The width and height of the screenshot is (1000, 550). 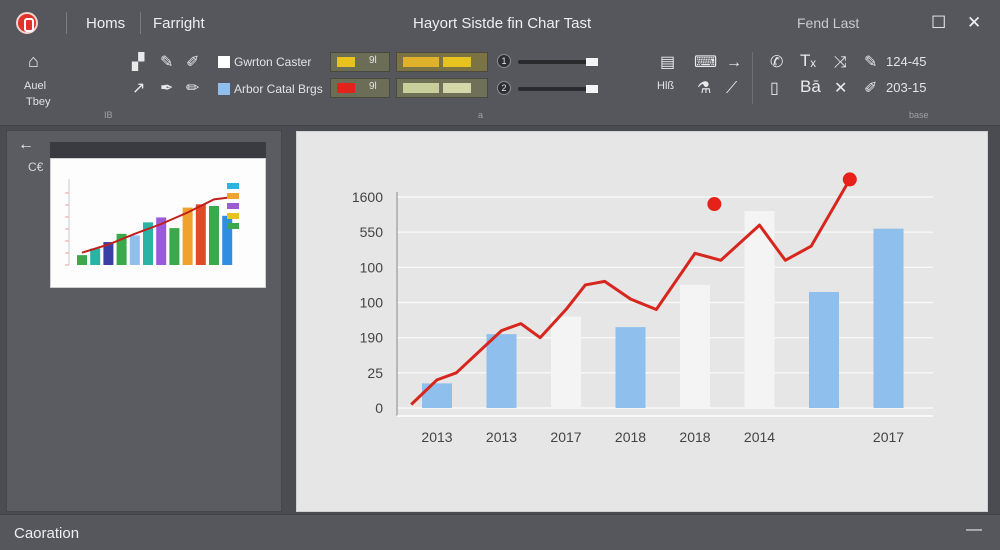 What do you see at coordinates (906, 87) in the screenshot?
I see `size-value-2: 203-15` at bounding box center [906, 87].